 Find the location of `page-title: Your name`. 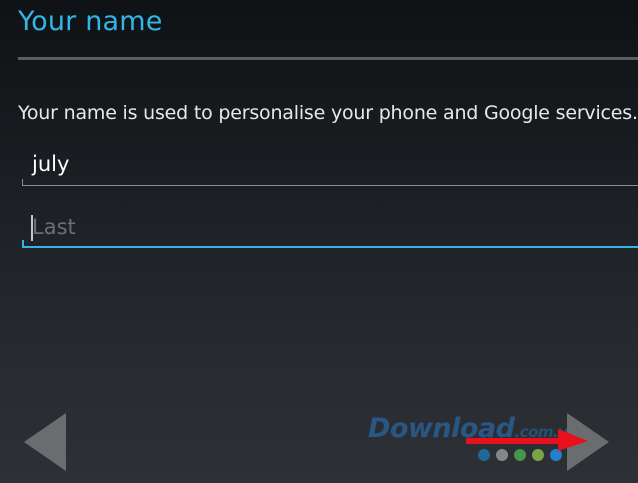

page-title: Your name is located at coordinates (90, 21).